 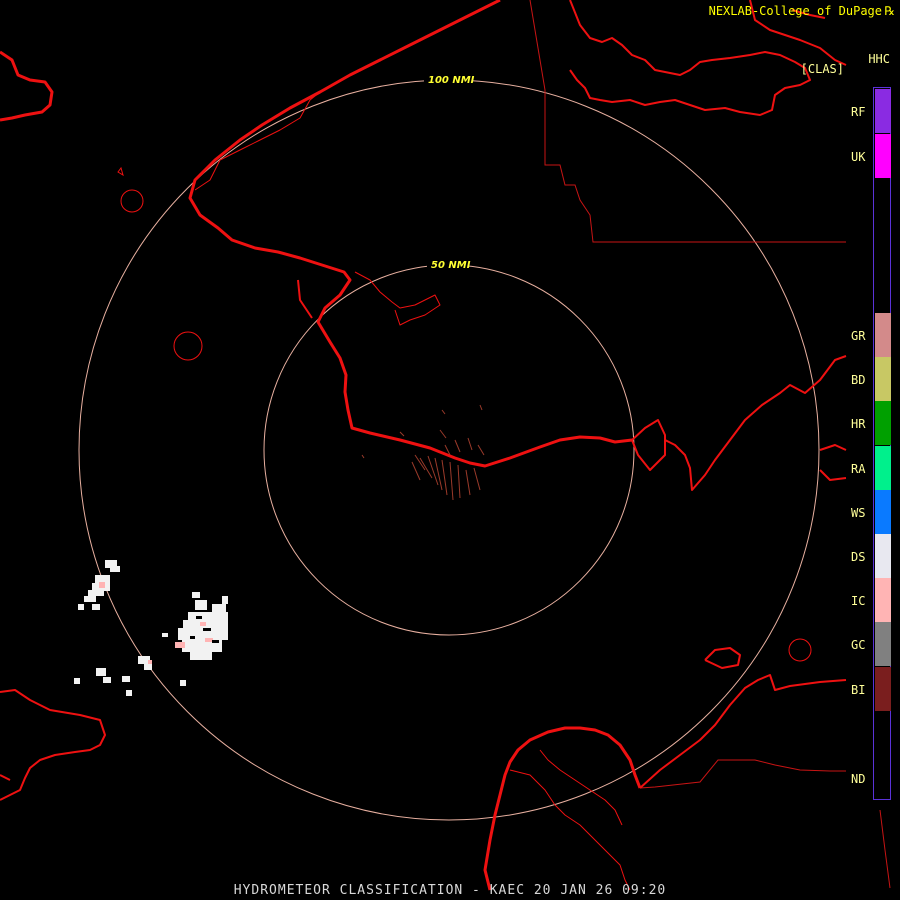 I want to click on legend-swatch-ds, so click(x=883, y=556).